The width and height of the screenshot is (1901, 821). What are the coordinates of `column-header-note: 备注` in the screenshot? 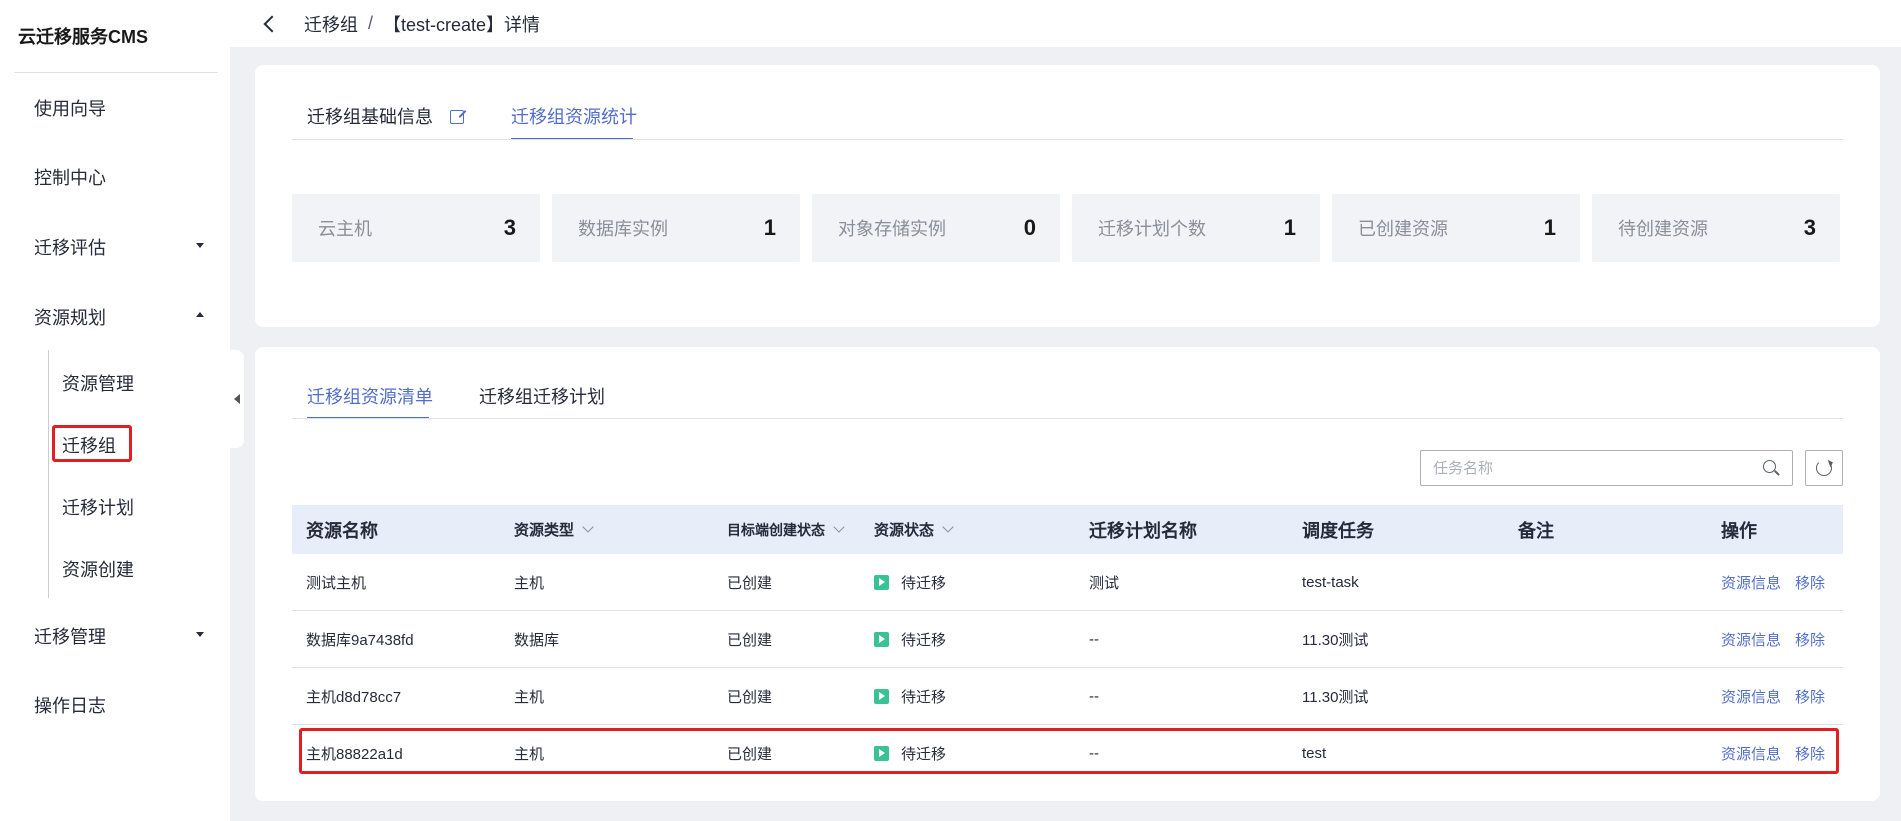 It's located at (1536, 530).